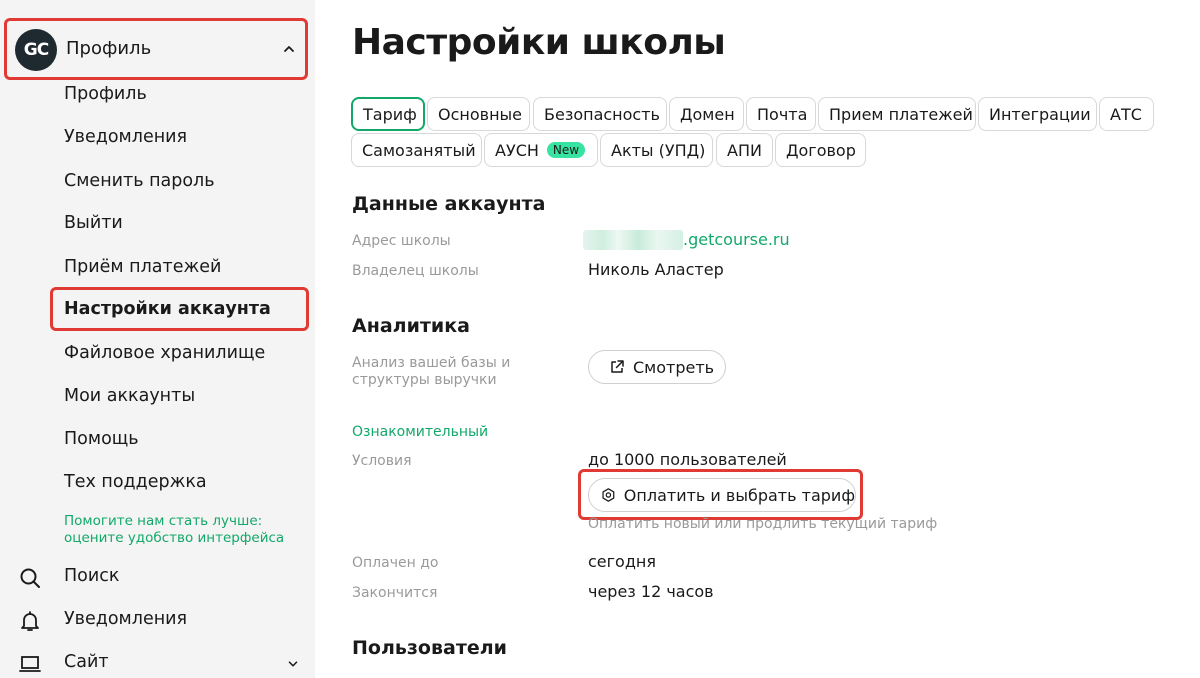  What do you see at coordinates (157, 663) in the screenshot?
I see `nav-site: Сайт` at bounding box center [157, 663].